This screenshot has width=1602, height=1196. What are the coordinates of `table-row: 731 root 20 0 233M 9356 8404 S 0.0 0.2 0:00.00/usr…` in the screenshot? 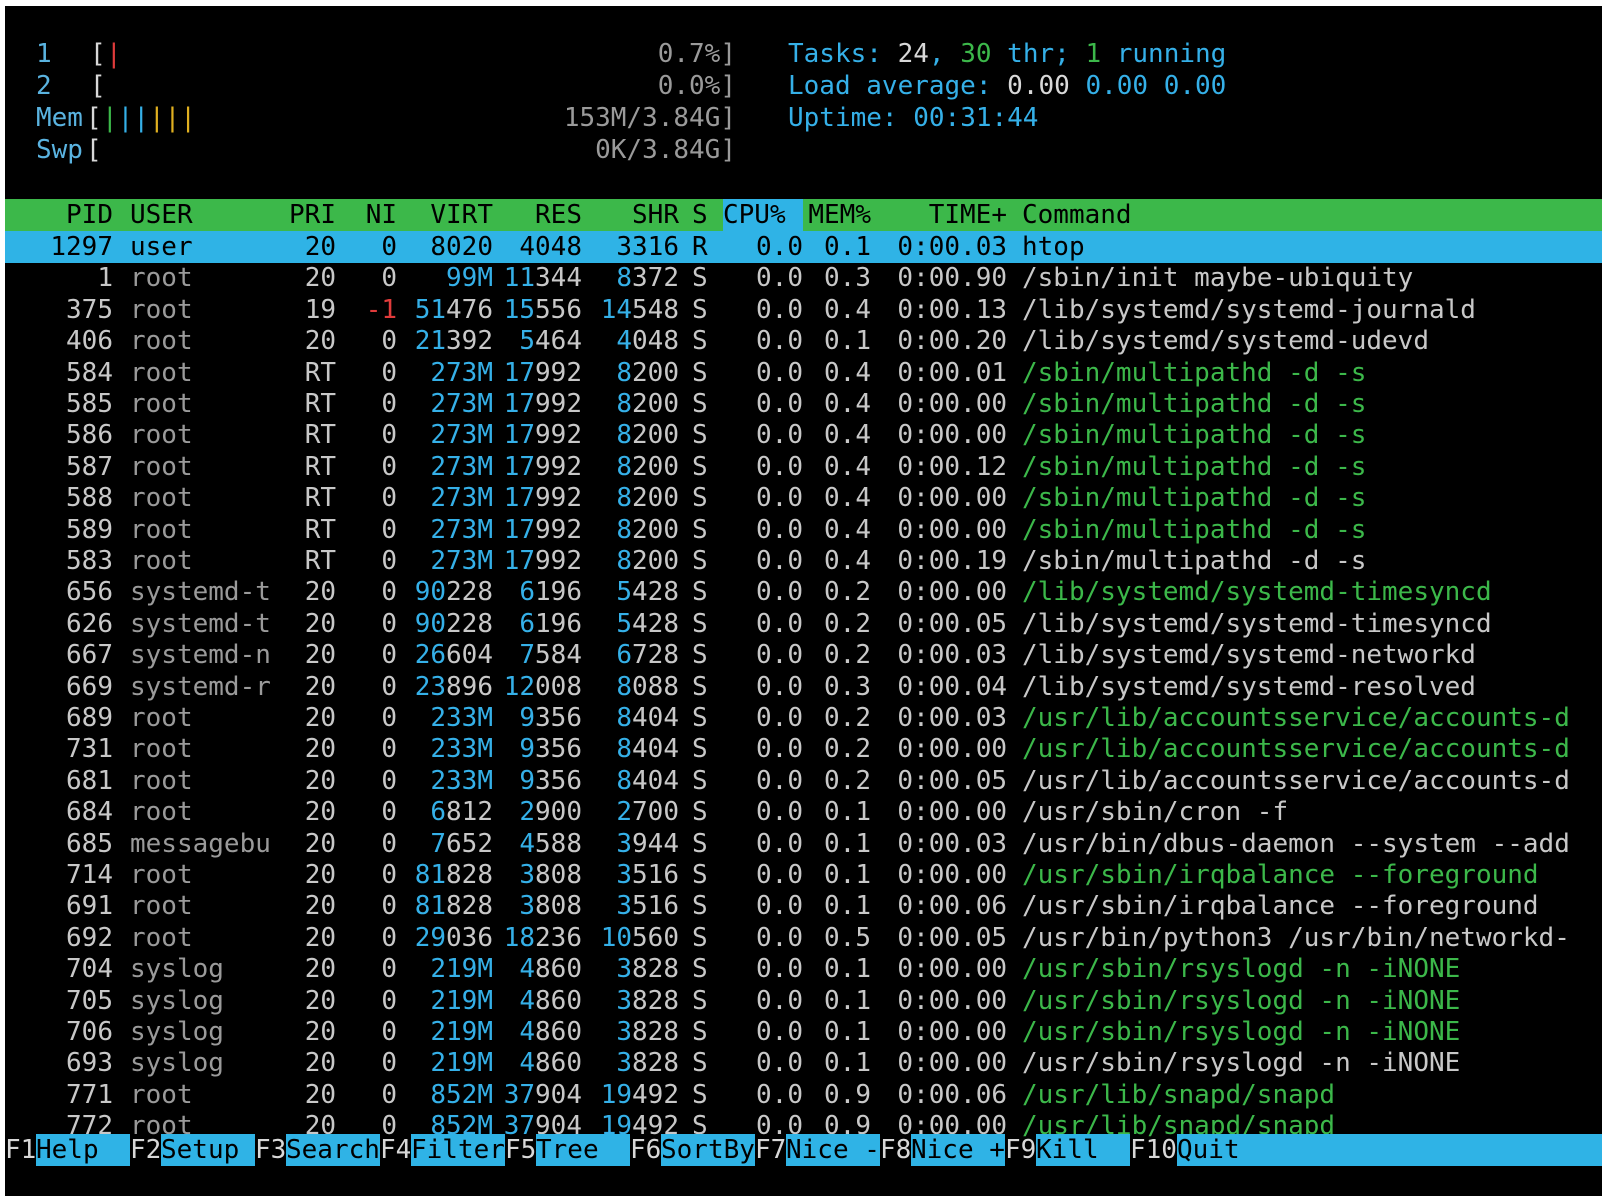 It's located at (803, 749).